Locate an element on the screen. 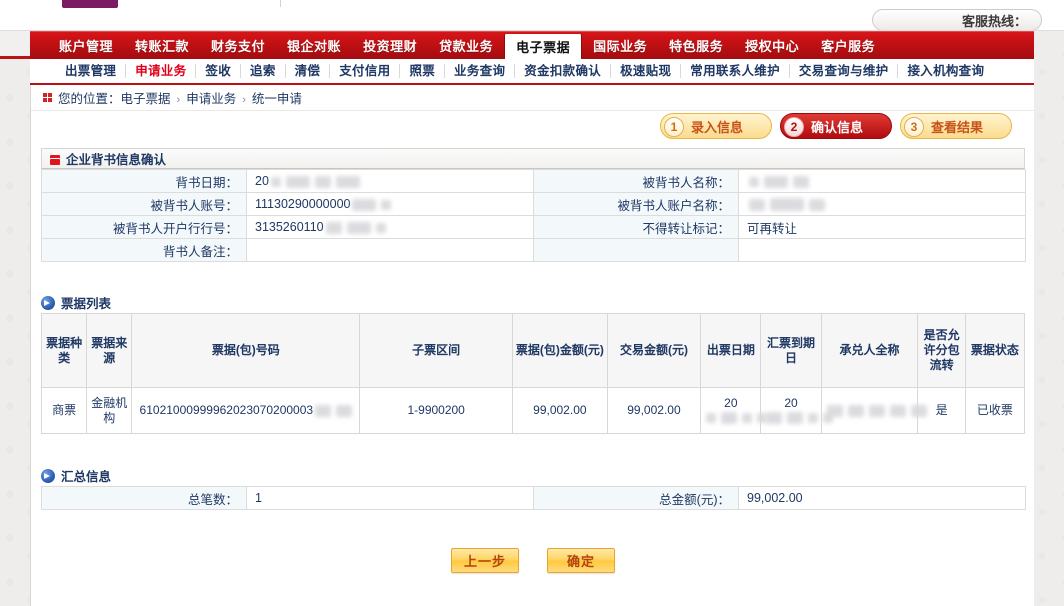 Image resolution: width=1064 pixels, height=606 pixels. summary-section-label: 汇总信息 is located at coordinates (86, 477).